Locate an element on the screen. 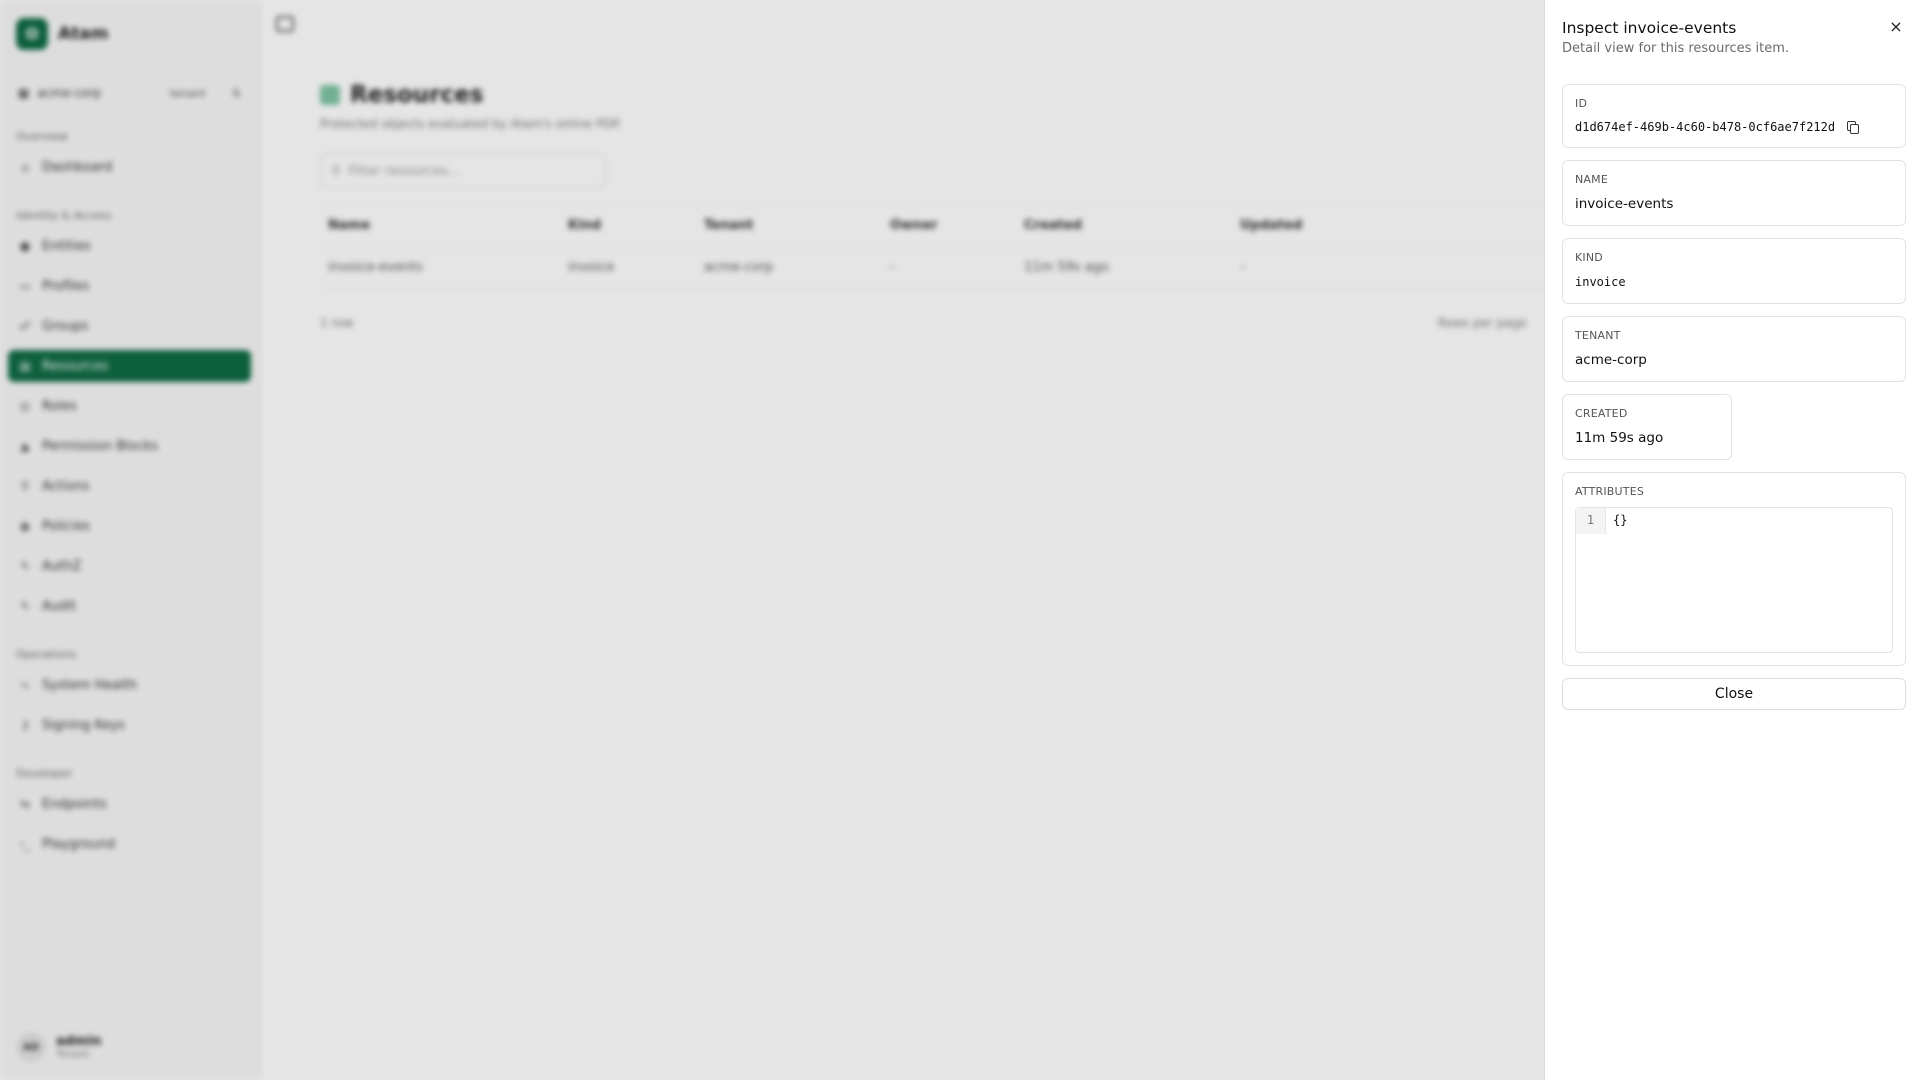 The image size is (1920, 1080). field-label: ID is located at coordinates (1581, 103).